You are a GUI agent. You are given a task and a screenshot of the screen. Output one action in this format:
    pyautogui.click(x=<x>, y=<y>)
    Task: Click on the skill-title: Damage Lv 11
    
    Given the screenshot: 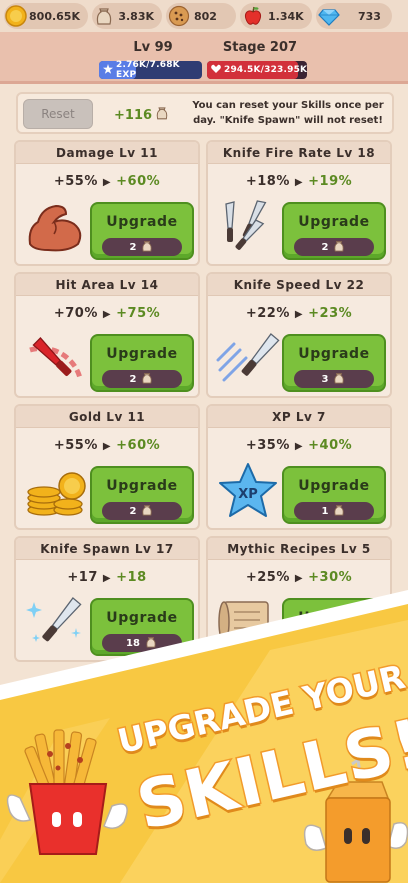 What is the action you would take?
    pyautogui.click(x=107, y=153)
    